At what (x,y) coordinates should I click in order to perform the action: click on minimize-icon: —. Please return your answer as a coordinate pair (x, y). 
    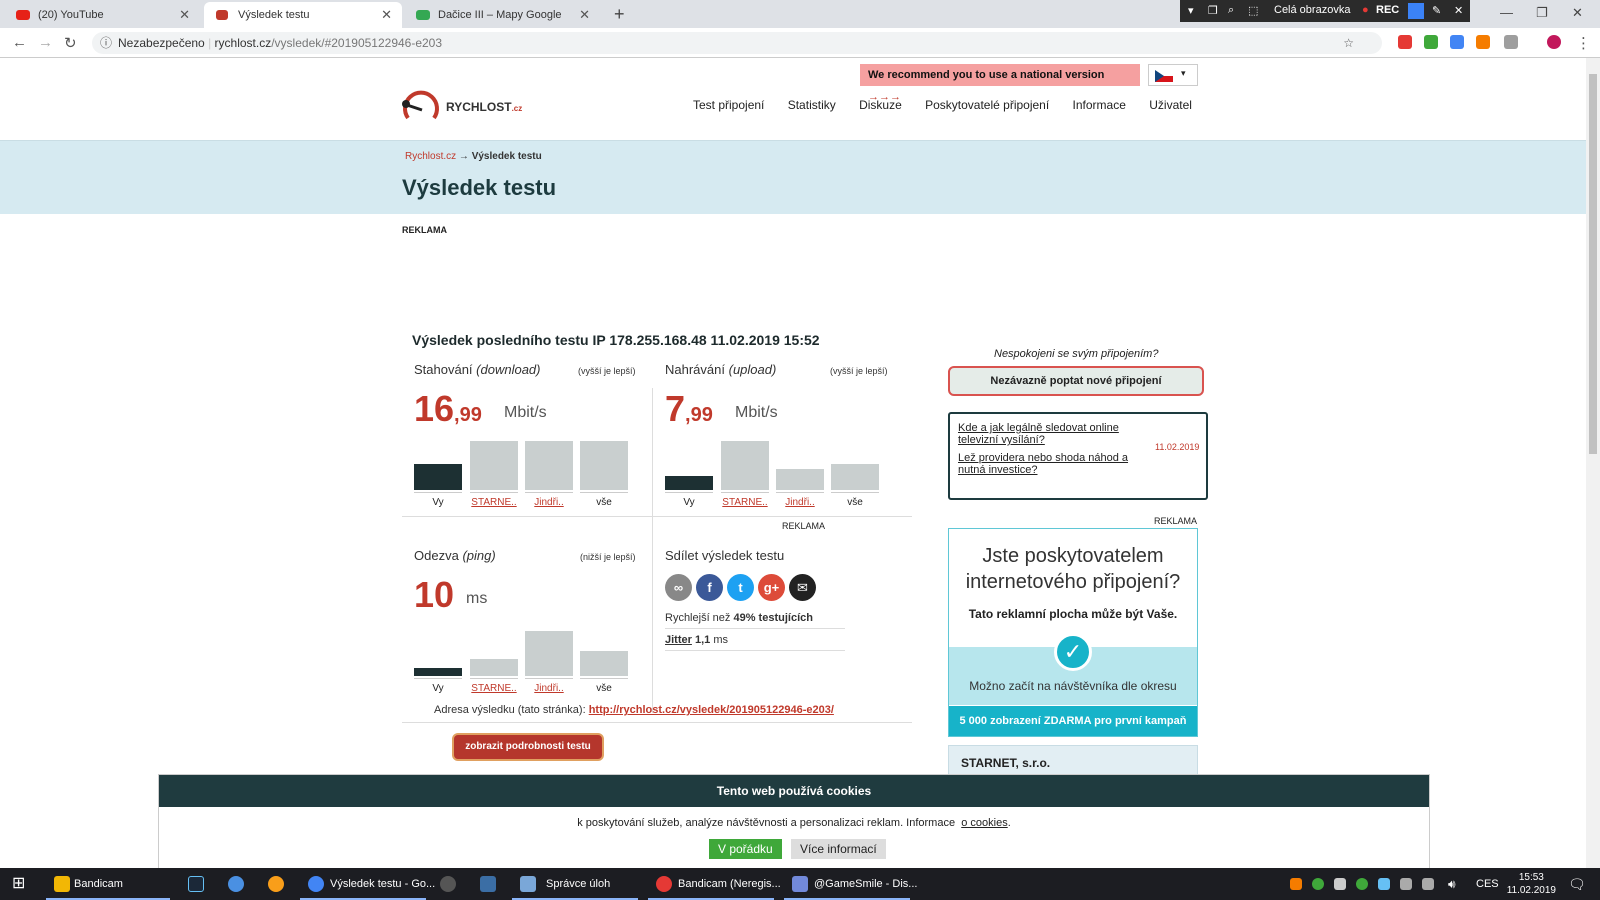
    Looking at the image, I should click on (1506, 12).